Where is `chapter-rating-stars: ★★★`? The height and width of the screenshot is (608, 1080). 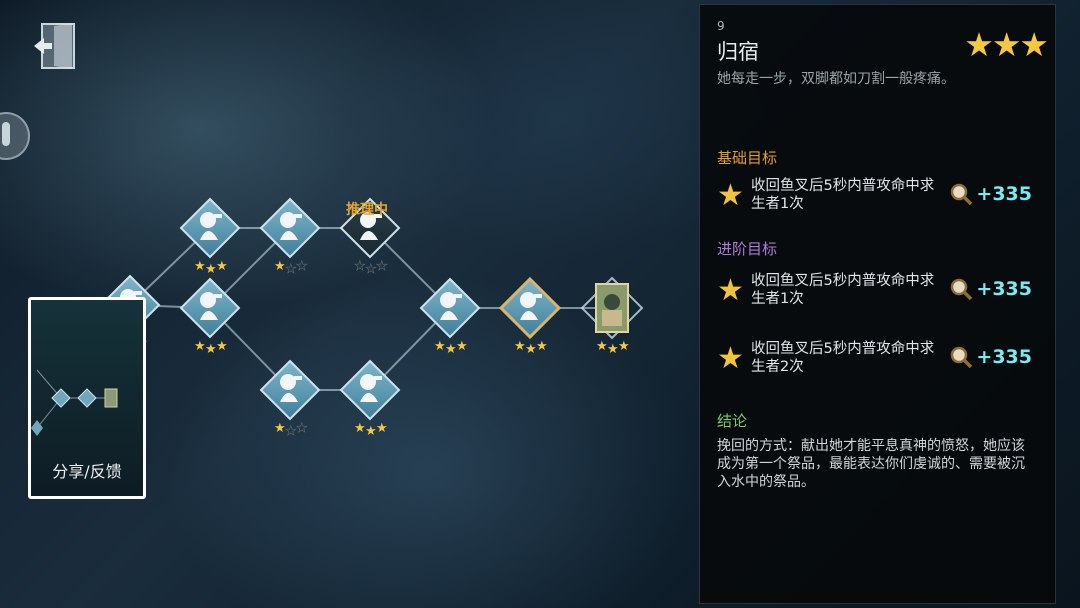 chapter-rating-stars: ★★★ is located at coordinates (1006, 44).